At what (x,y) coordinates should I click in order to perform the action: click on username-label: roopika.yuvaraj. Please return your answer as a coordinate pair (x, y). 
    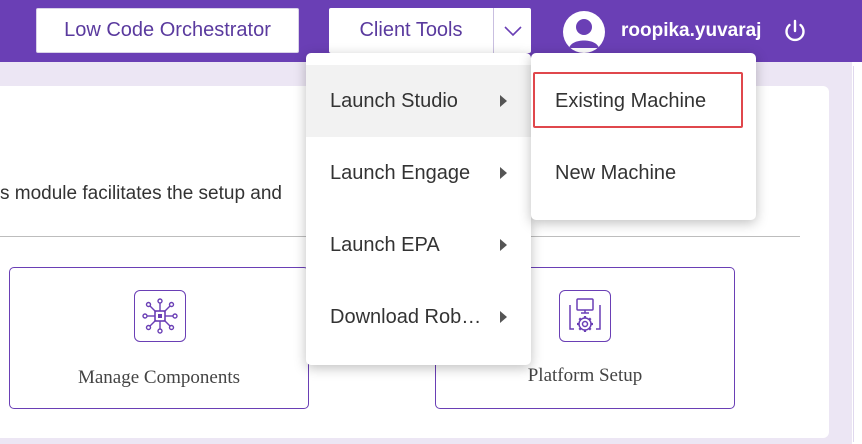
    Looking at the image, I should click on (691, 31).